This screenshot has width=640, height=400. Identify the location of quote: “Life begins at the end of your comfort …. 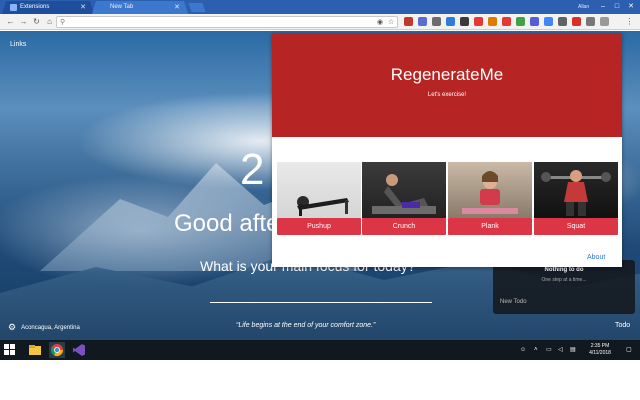
(306, 325).